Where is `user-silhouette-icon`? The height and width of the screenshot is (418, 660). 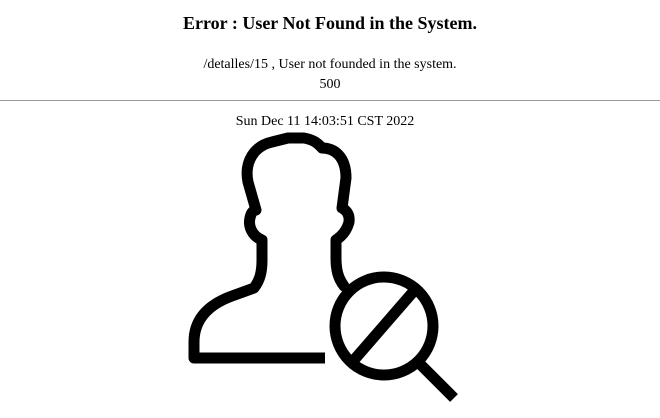 user-silhouette-icon is located at coordinates (271, 248).